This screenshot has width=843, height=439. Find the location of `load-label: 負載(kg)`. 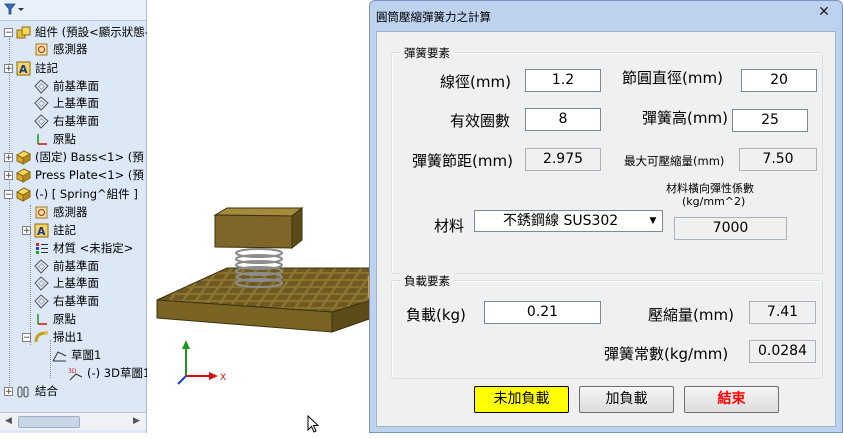

load-label: 負載(kg) is located at coordinates (436, 315).